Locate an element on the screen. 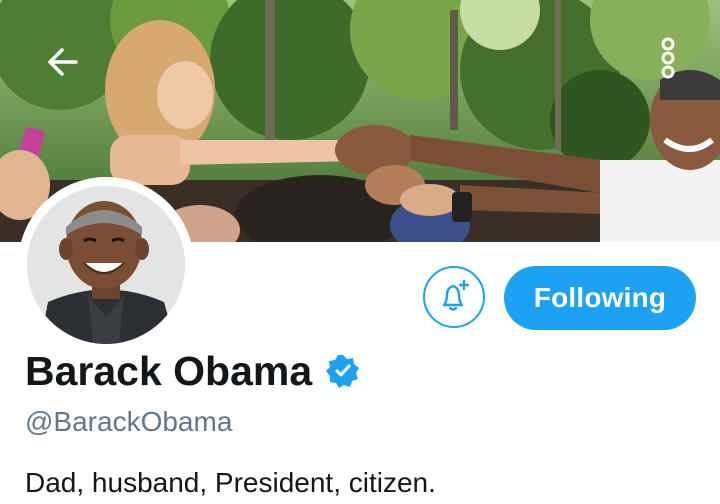  avatar is located at coordinates (106, 265).